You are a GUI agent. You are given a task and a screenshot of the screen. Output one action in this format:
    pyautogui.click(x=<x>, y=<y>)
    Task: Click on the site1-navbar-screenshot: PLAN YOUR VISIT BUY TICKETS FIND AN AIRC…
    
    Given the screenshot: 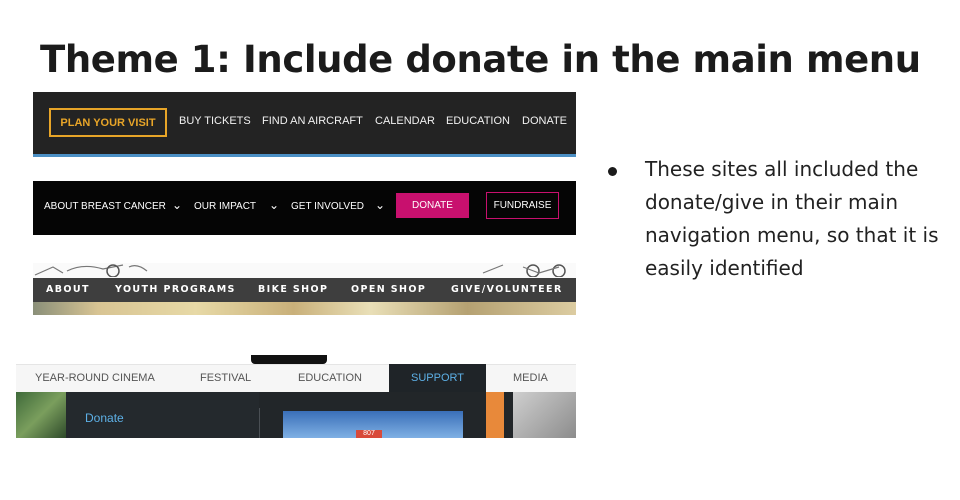 What is the action you would take?
    pyautogui.click(x=304, y=124)
    